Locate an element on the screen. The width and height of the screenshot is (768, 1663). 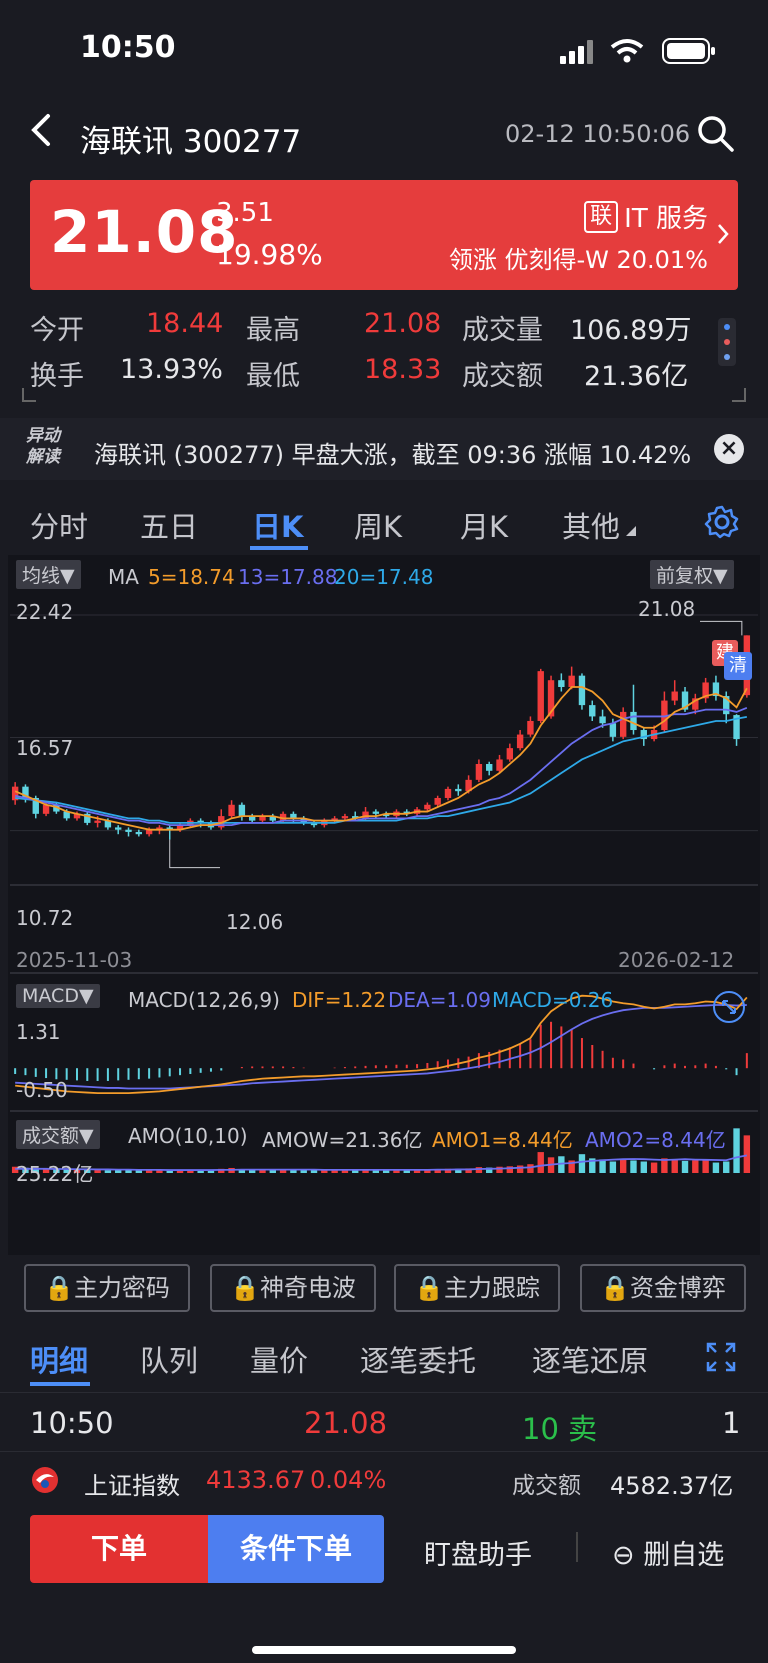
macd-axis-bottom: -0.50 is located at coordinates (42, 1090).